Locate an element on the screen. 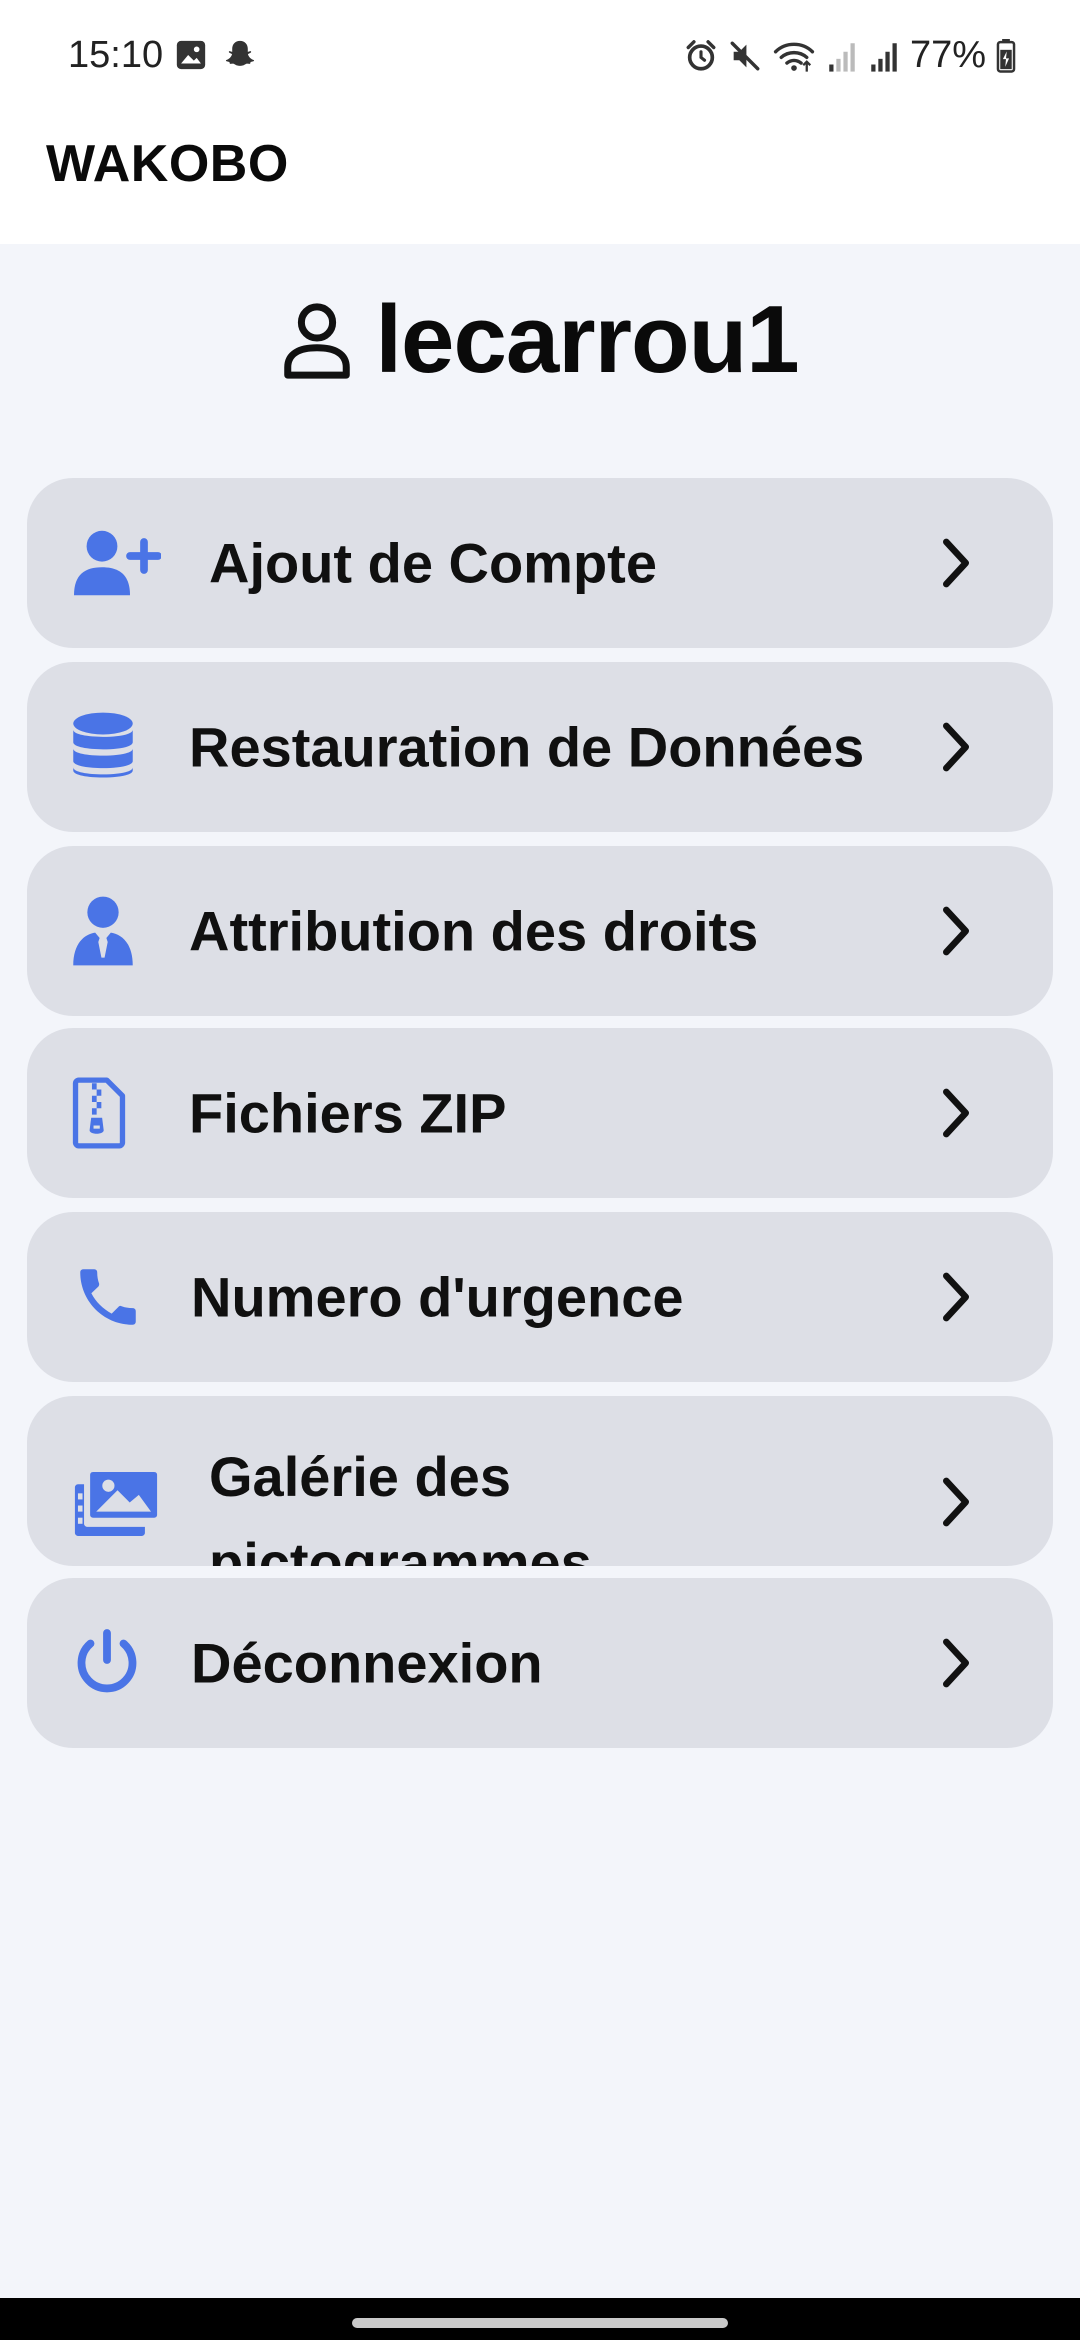 The image size is (1080, 2340). snapchat-icon is located at coordinates (240, 53).